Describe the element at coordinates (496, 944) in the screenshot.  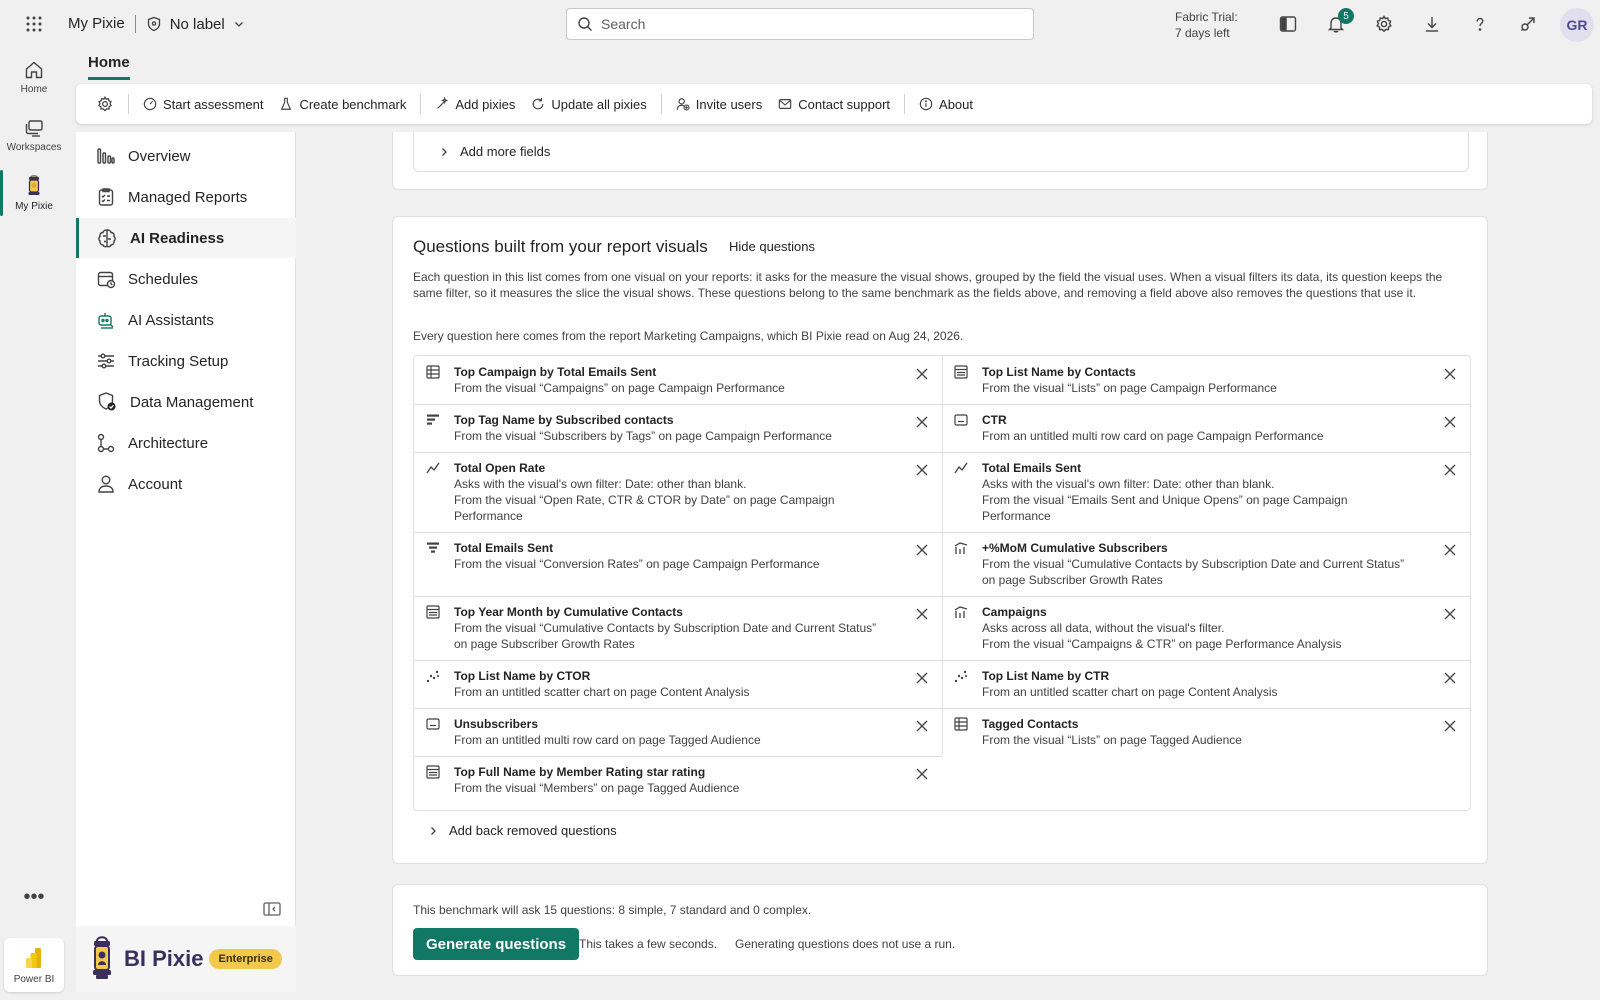
I see `generate-questions-button: Generate questions` at that location.